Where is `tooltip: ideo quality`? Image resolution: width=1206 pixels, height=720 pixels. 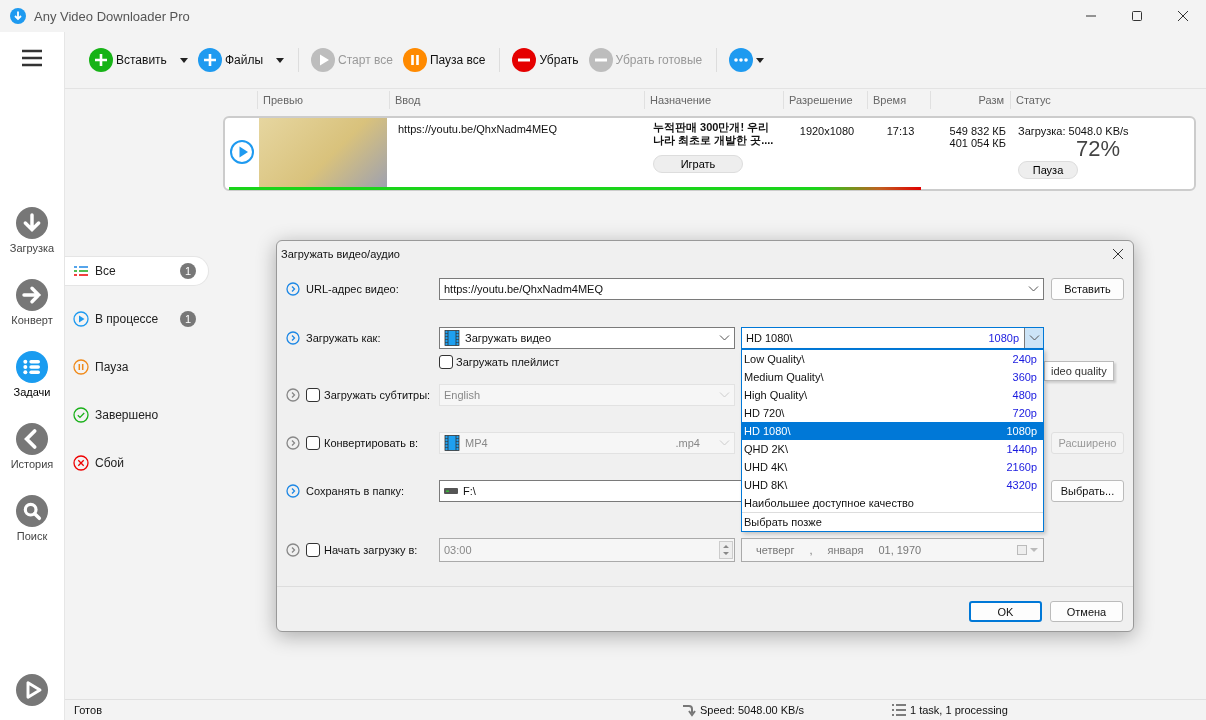 tooltip: ideo quality is located at coordinates (1079, 371).